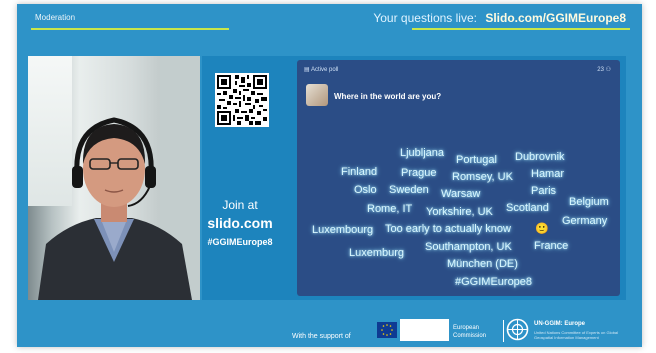 This screenshot has width=656, height=353. Describe the element at coordinates (559, 324) in the screenshot. I see `un-ggim-title: UN-GGIM: Europe` at that location.